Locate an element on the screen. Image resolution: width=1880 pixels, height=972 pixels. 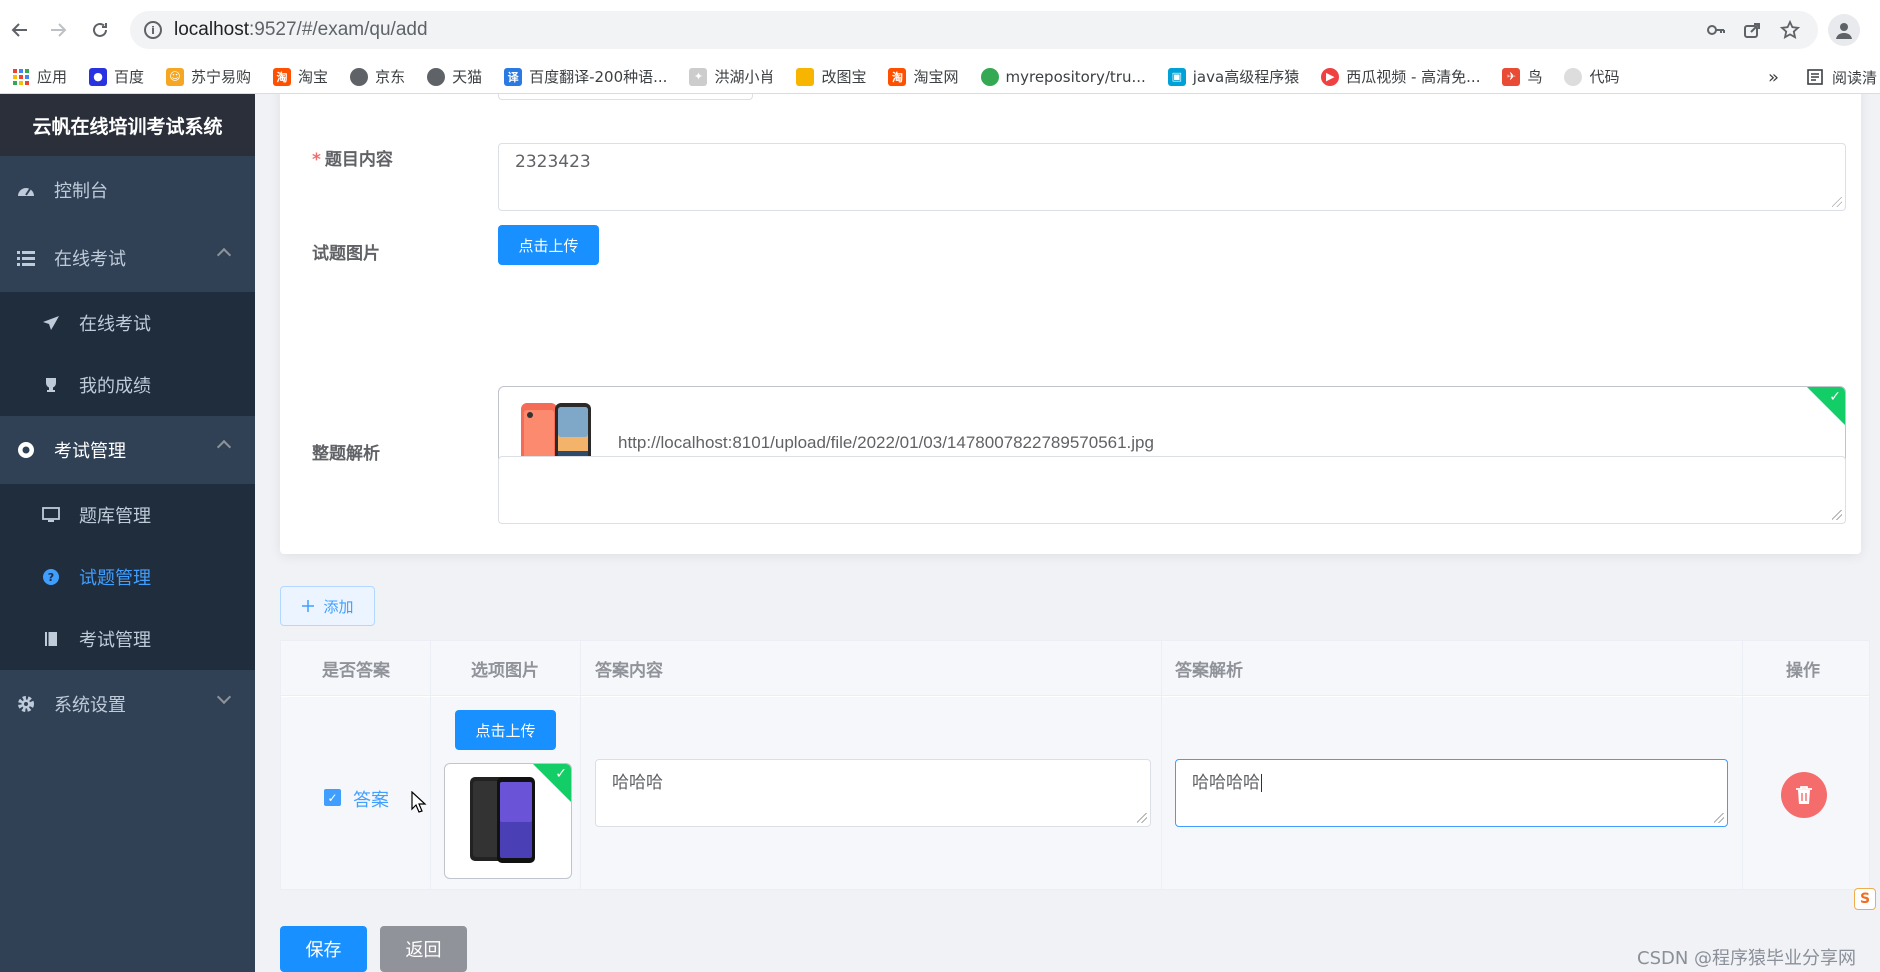
dashboard-gauge-icon is located at coordinates (26, 190).